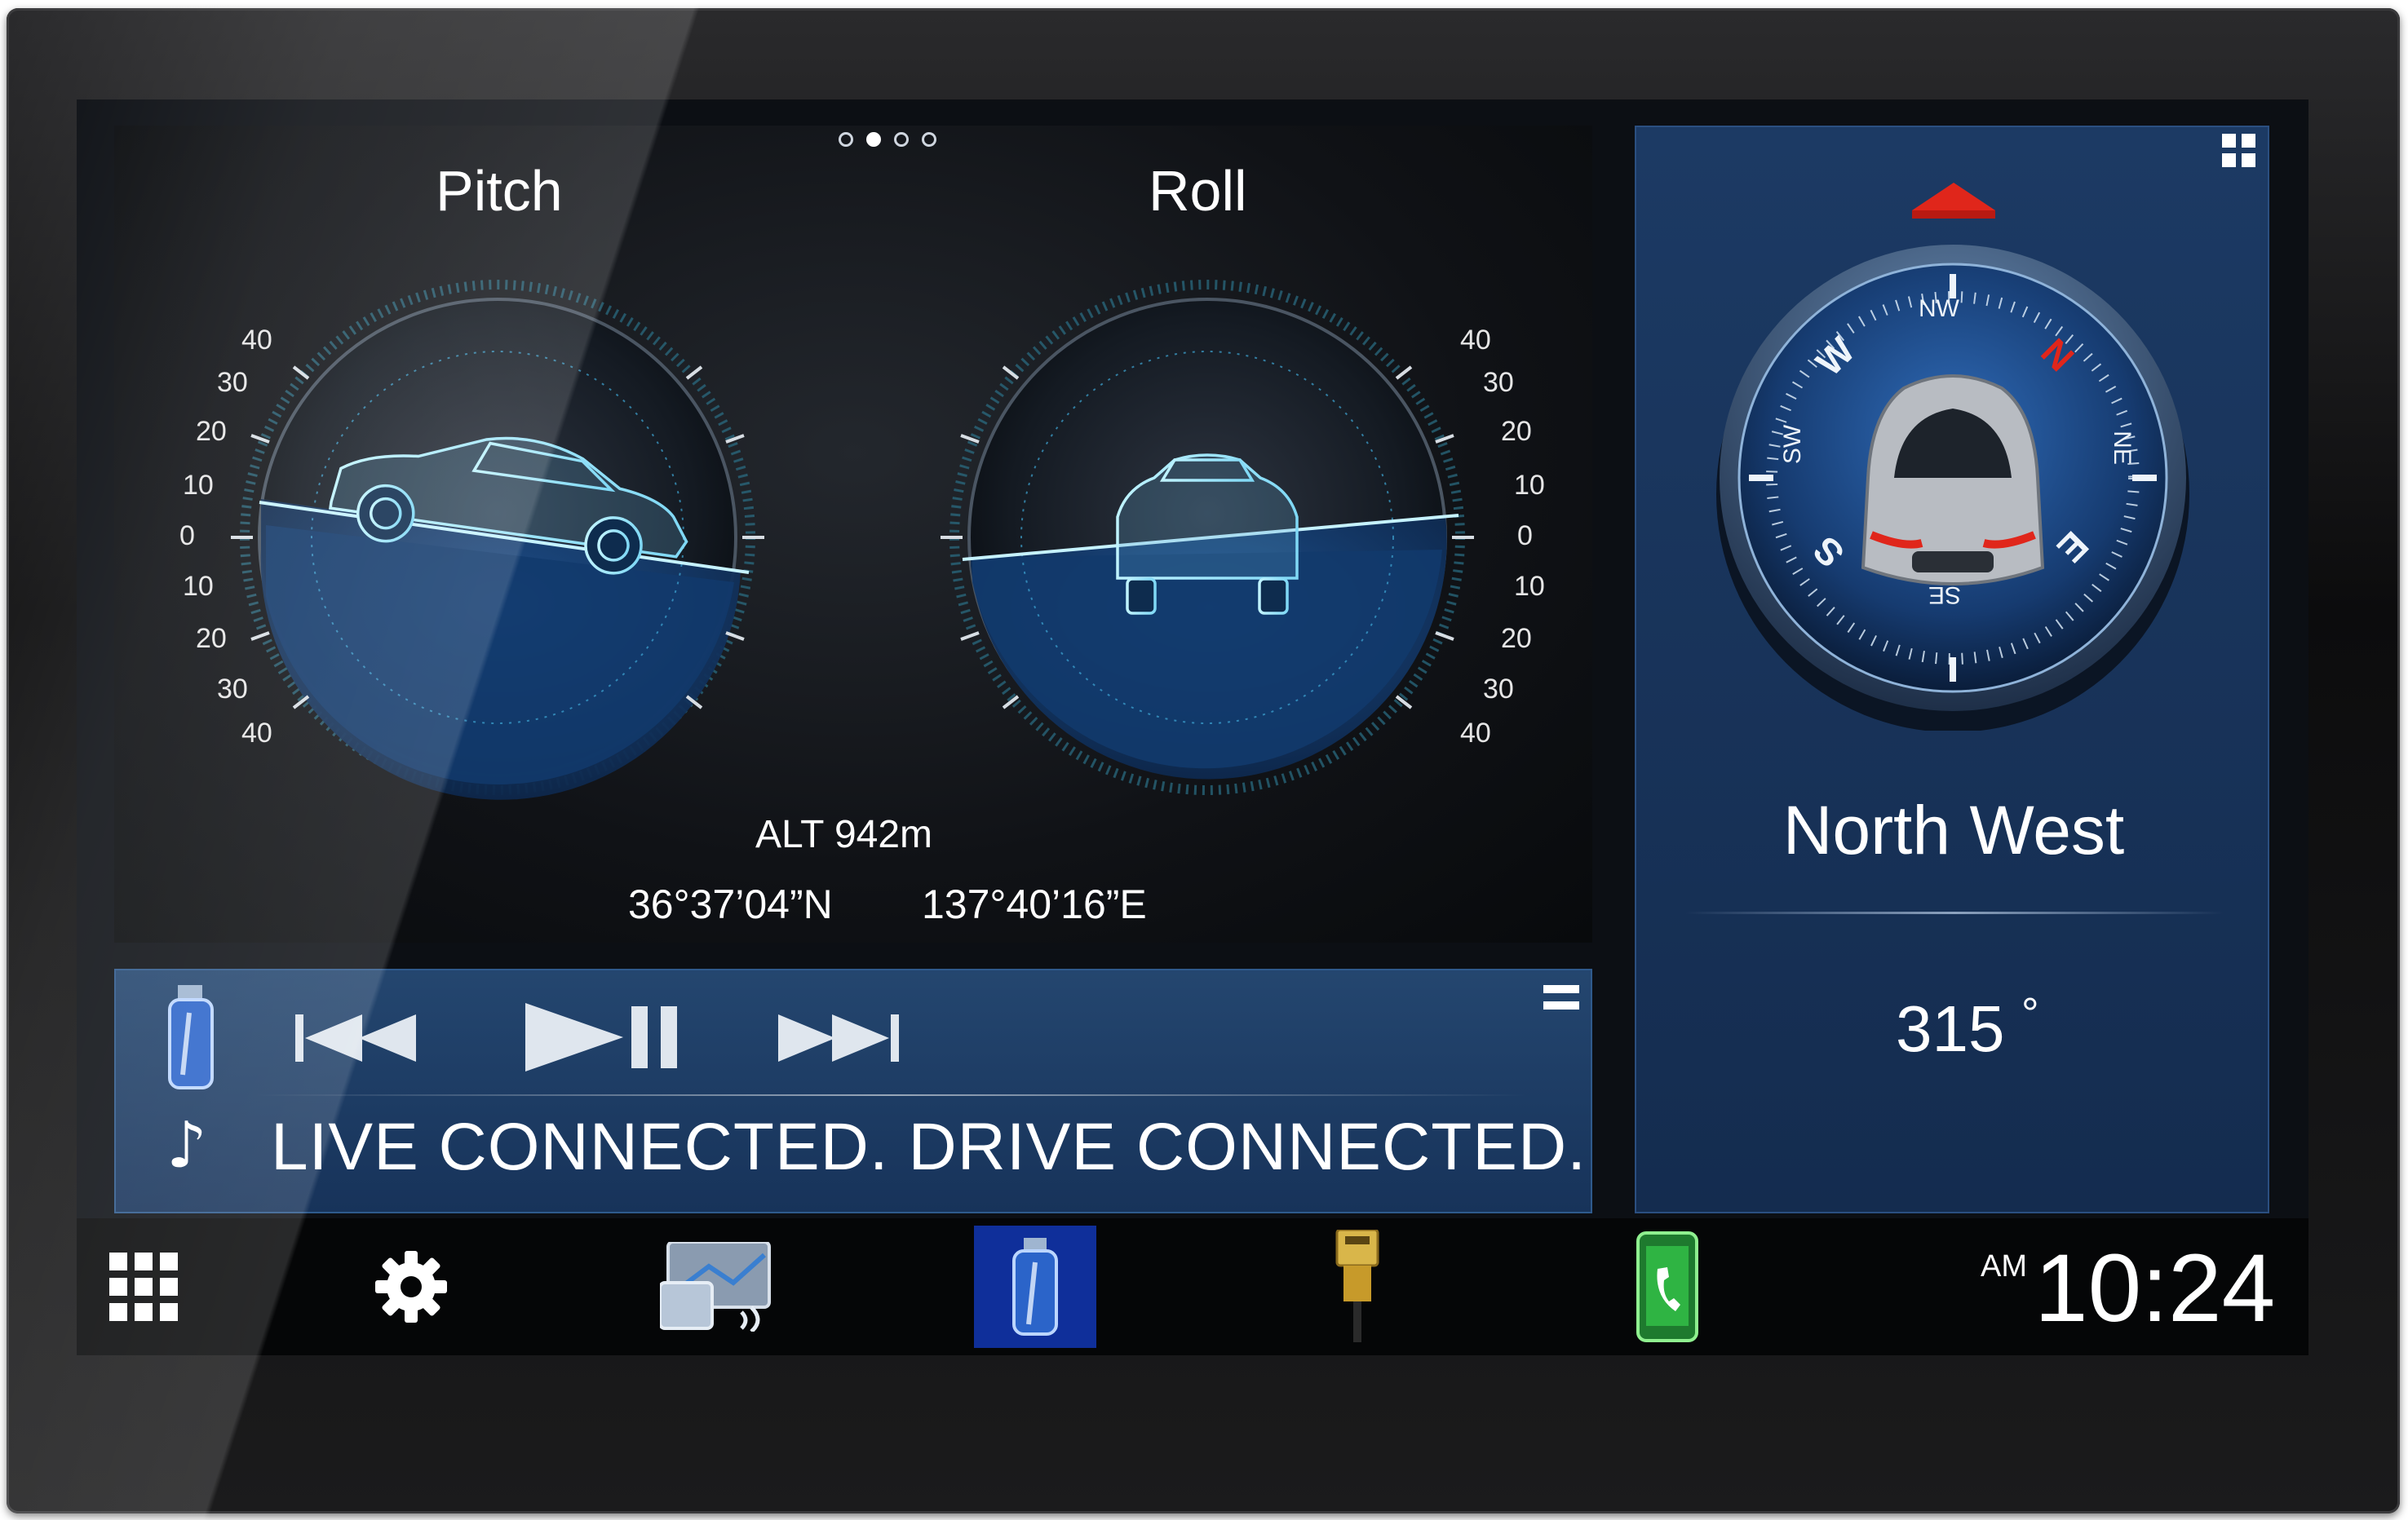 Image resolution: width=2408 pixels, height=1520 pixels. What do you see at coordinates (411, 1286) in the screenshot?
I see `gear-icon` at bounding box center [411, 1286].